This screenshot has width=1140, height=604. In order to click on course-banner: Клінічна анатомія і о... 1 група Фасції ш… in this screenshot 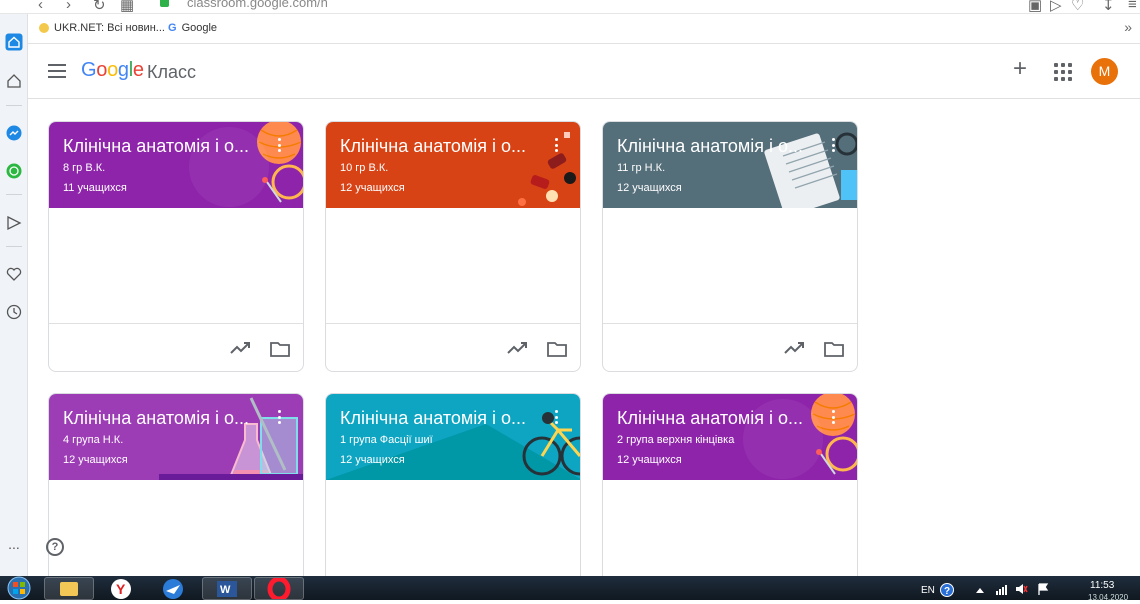, I will do `click(453, 437)`.